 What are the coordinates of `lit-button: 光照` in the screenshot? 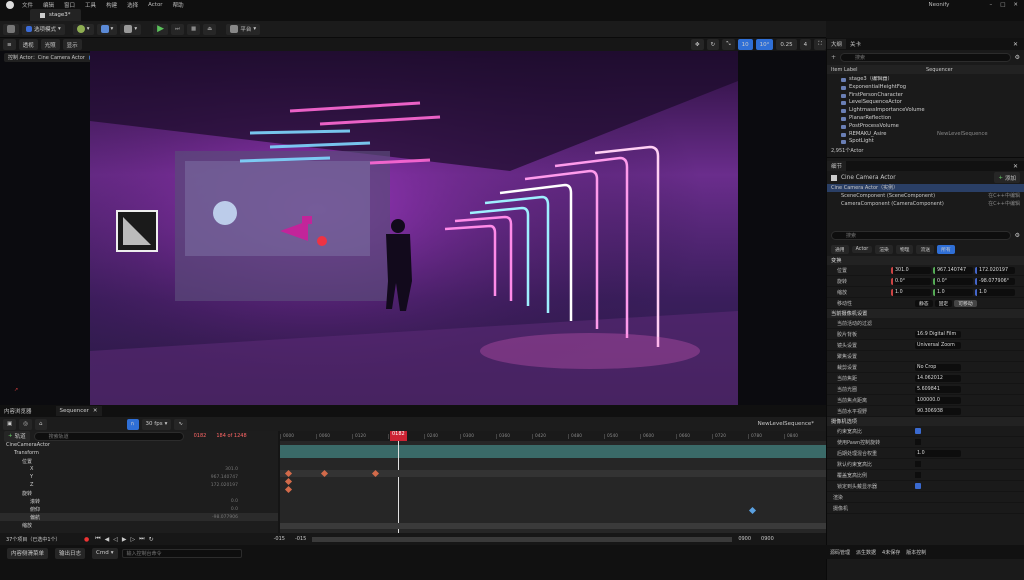 It's located at (50, 44).